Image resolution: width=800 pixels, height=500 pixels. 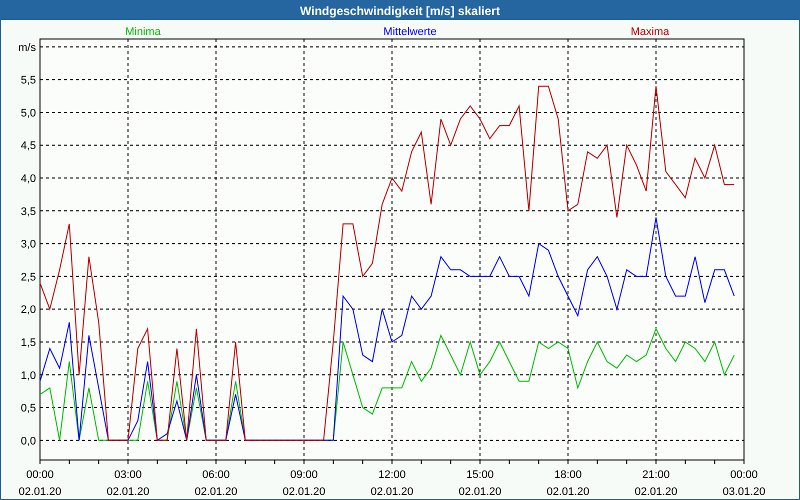 I want to click on axis-tick-label: 00:00 03.01.20, so click(x=744, y=483).